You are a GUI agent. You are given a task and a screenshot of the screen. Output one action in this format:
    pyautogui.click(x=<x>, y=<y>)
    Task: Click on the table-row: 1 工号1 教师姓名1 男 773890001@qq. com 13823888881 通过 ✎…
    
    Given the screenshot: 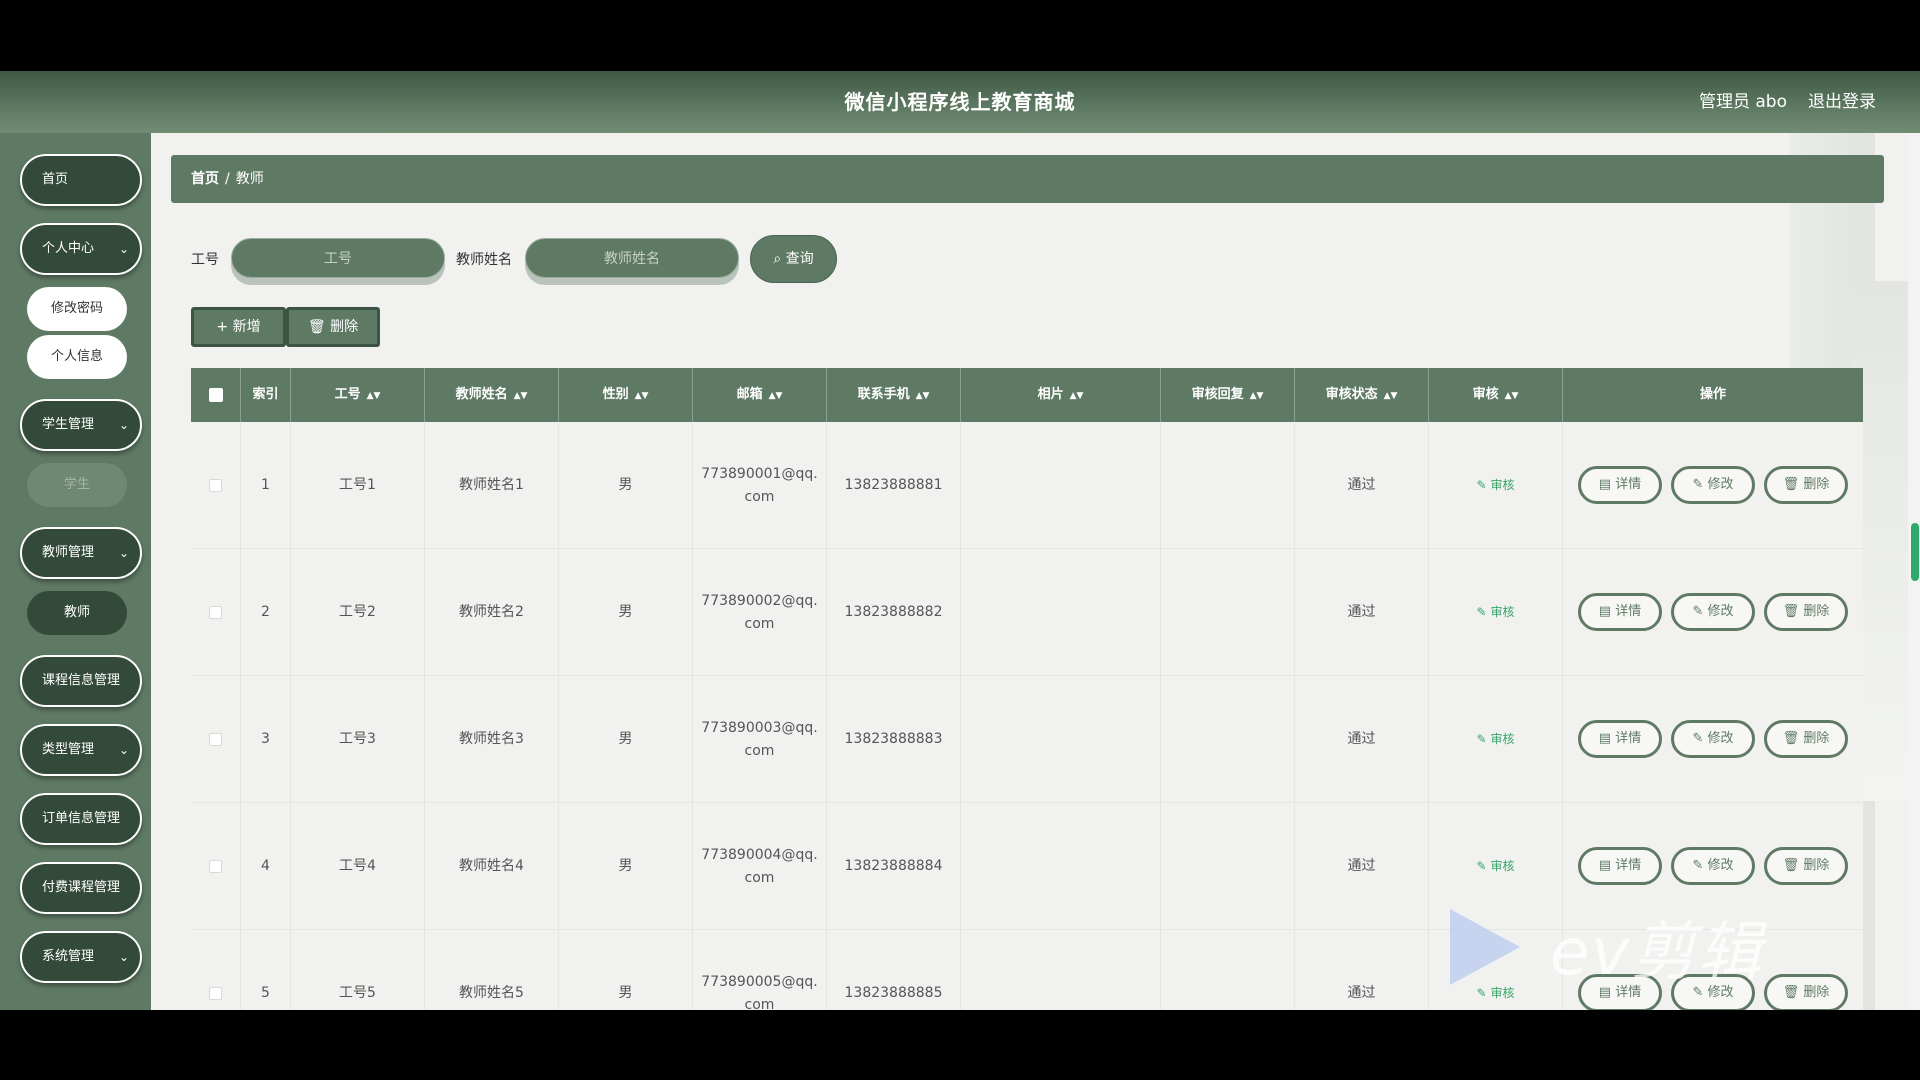 What is the action you would take?
    pyautogui.click(x=1027, y=485)
    